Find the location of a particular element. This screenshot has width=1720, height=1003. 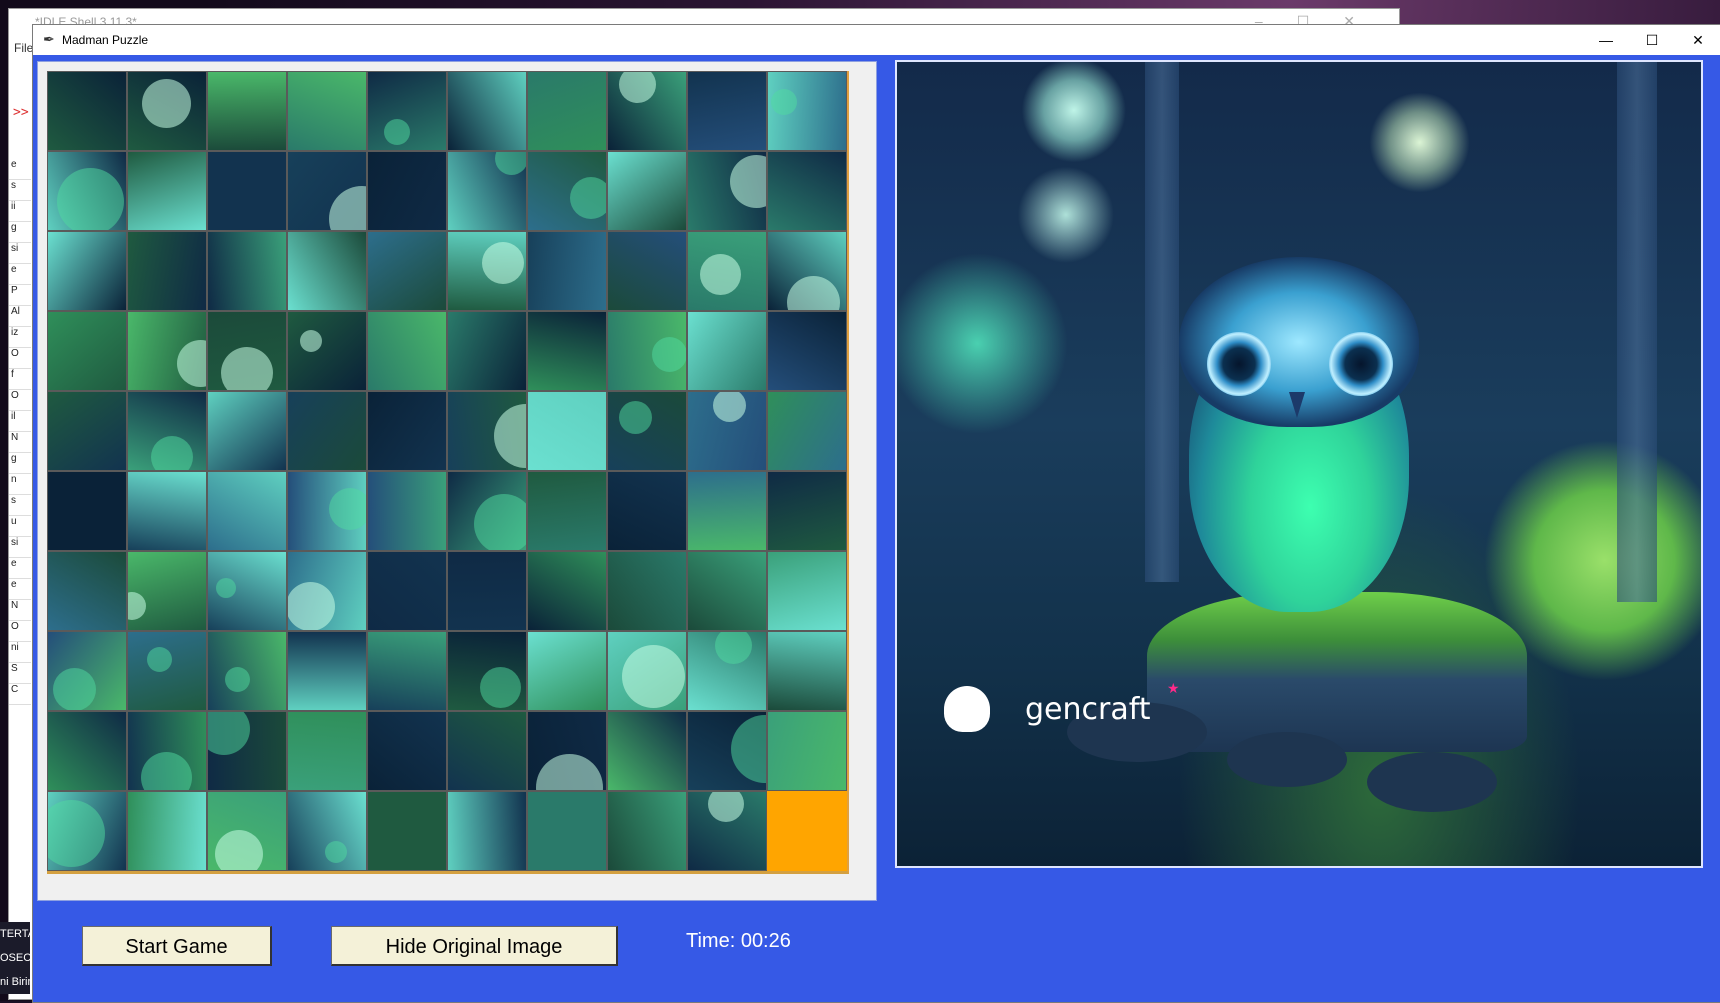

taskbar-item: OSECO is located at coordinates (15, 958).